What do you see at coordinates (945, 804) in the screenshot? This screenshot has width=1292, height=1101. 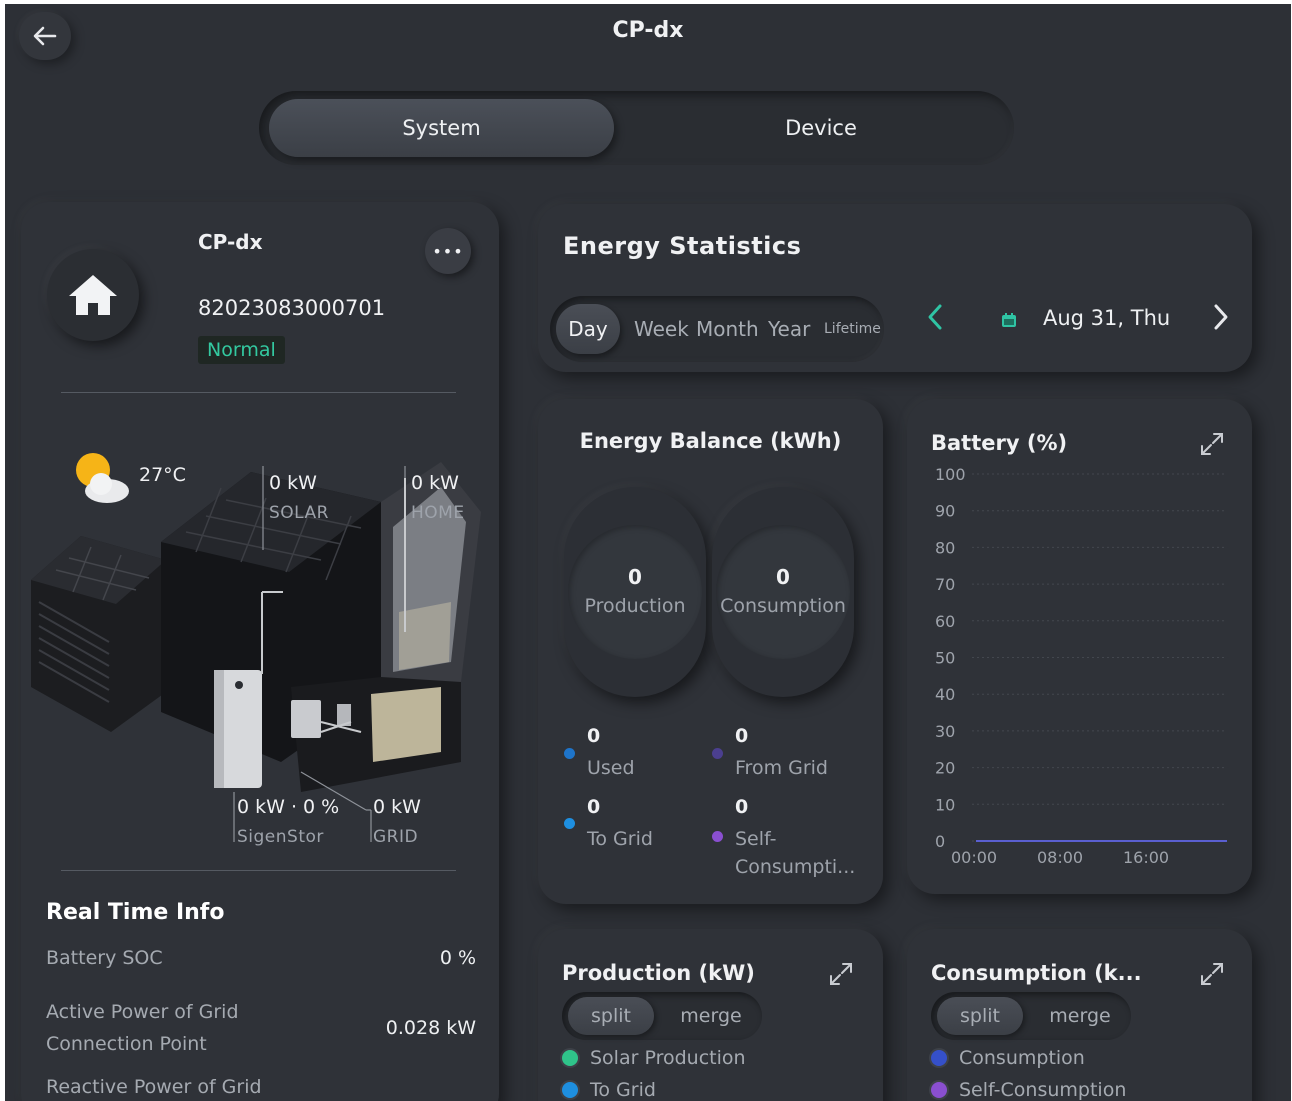 I see `y-tick-label: 10` at bounding box center [945, 804].